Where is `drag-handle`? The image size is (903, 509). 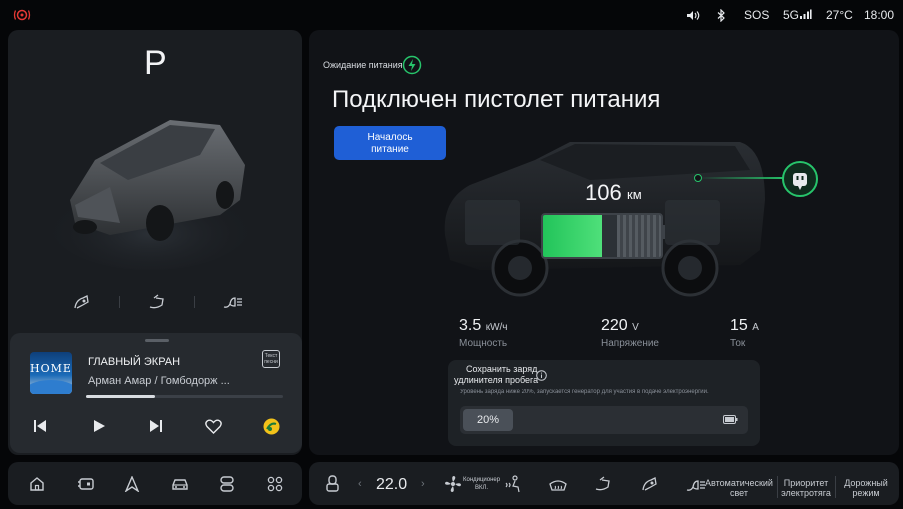 drag-handle is located at coordinates (157, 340).